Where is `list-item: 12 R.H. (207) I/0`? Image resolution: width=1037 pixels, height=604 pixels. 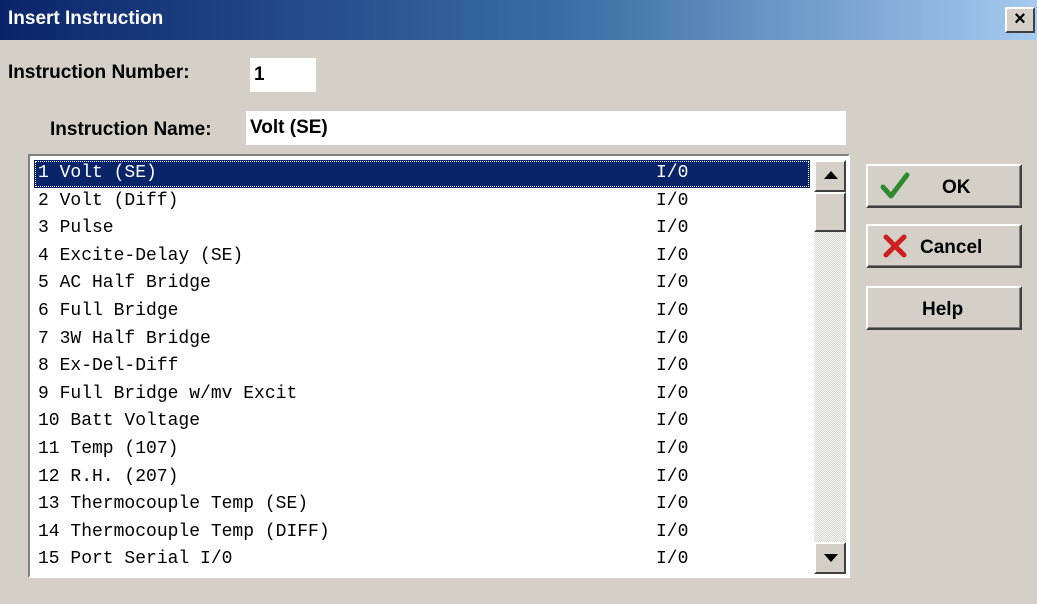 list-item: 12 R.H. (207) I/0 is located at coordinates (422, 478).